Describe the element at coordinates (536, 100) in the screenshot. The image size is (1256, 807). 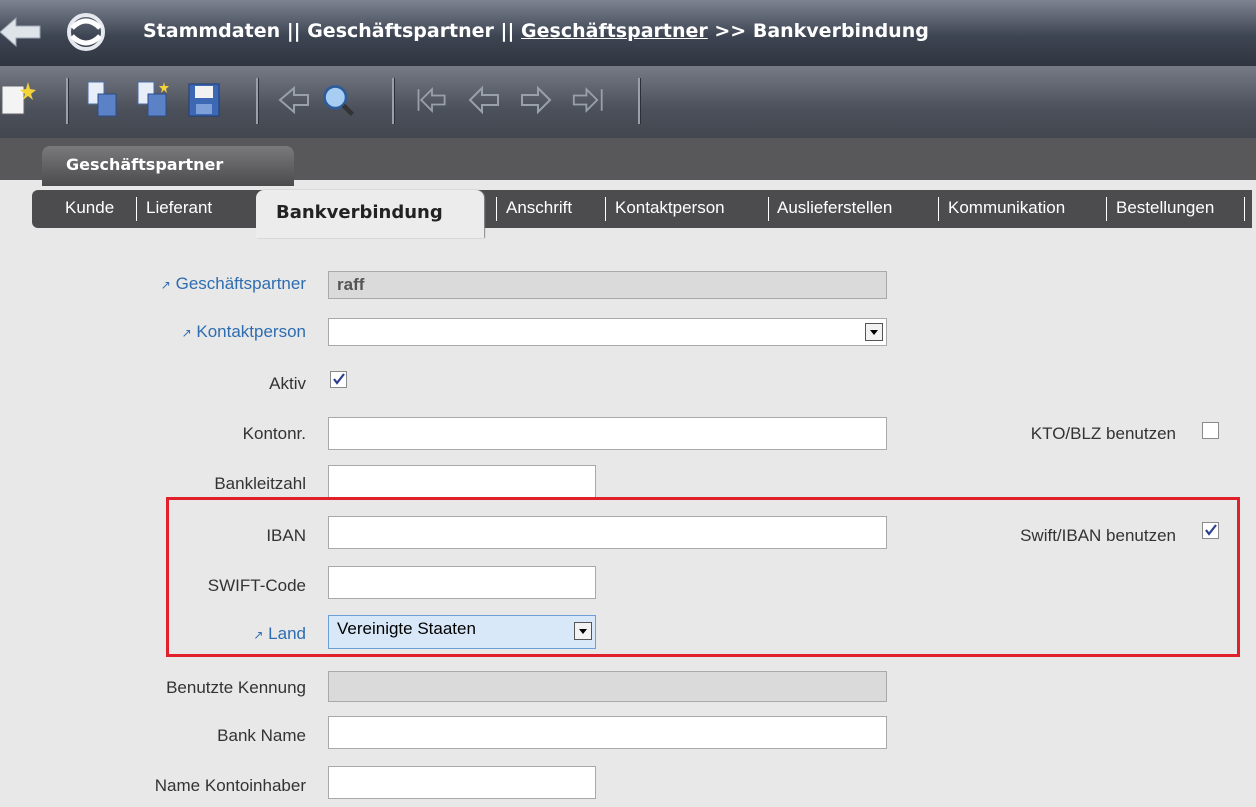
I see `next-record-icon` at that location.